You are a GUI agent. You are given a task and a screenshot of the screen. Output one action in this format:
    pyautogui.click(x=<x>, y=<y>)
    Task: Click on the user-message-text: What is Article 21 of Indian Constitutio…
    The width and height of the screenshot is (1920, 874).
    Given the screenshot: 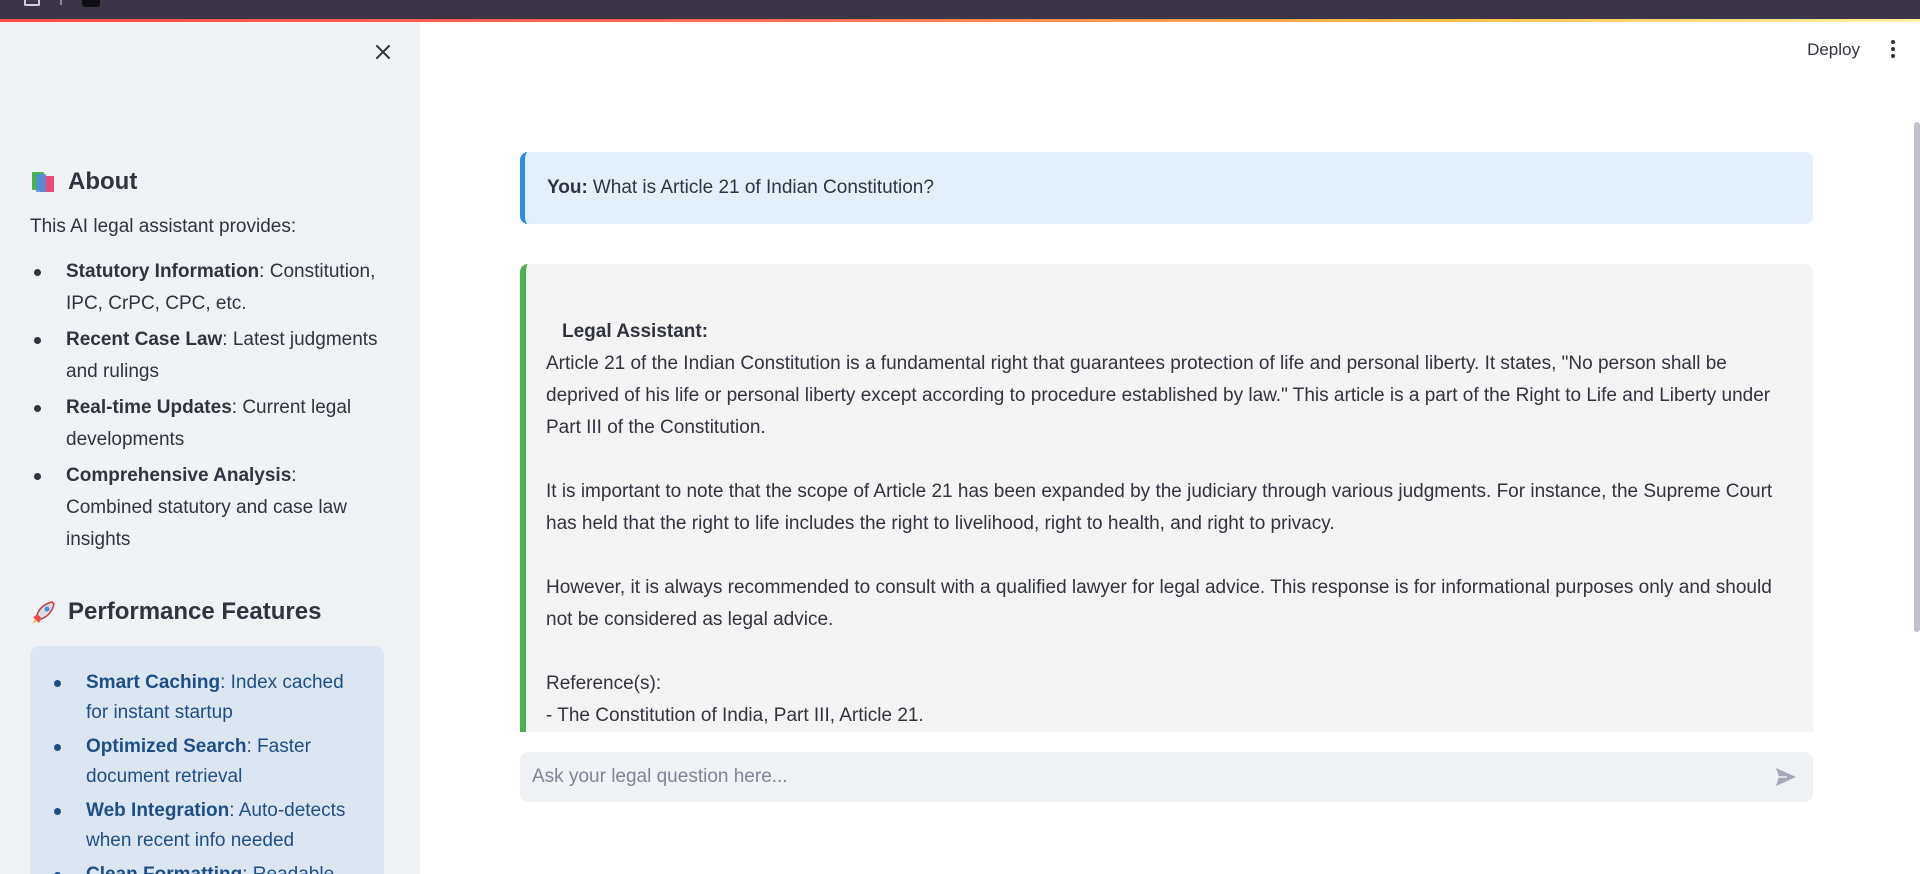 What is the action you would take?
    pyautogui.click(x=763, y=187)
    